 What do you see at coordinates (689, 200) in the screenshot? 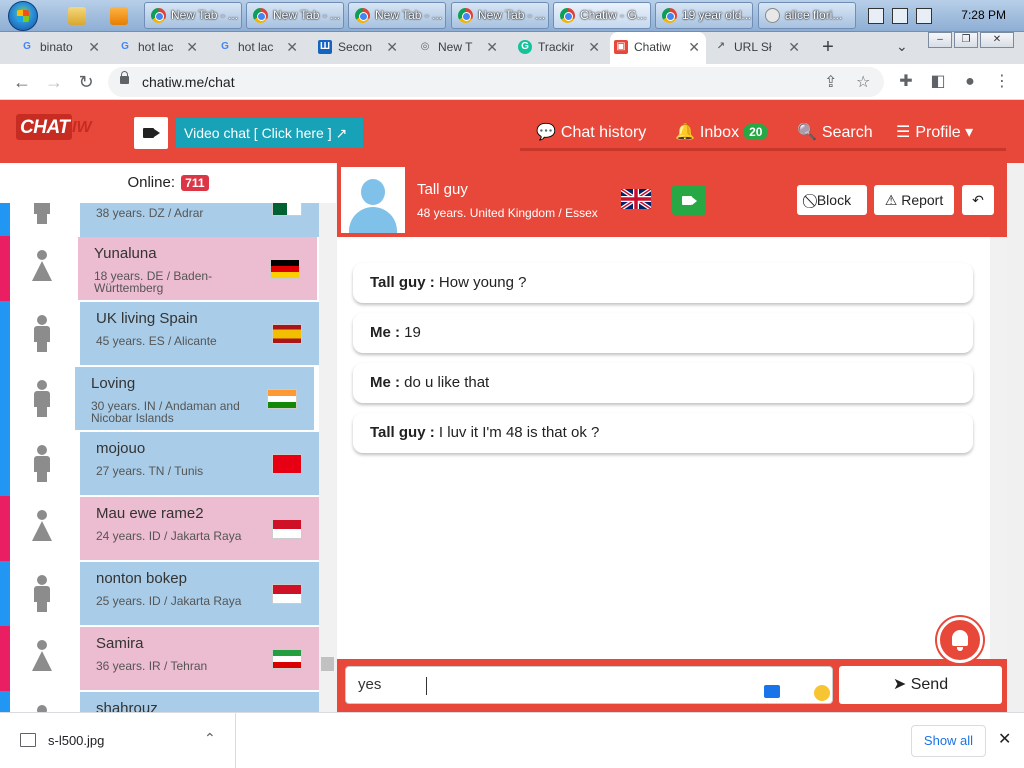
I see `video-call-button` at bounding box center [689, 200].